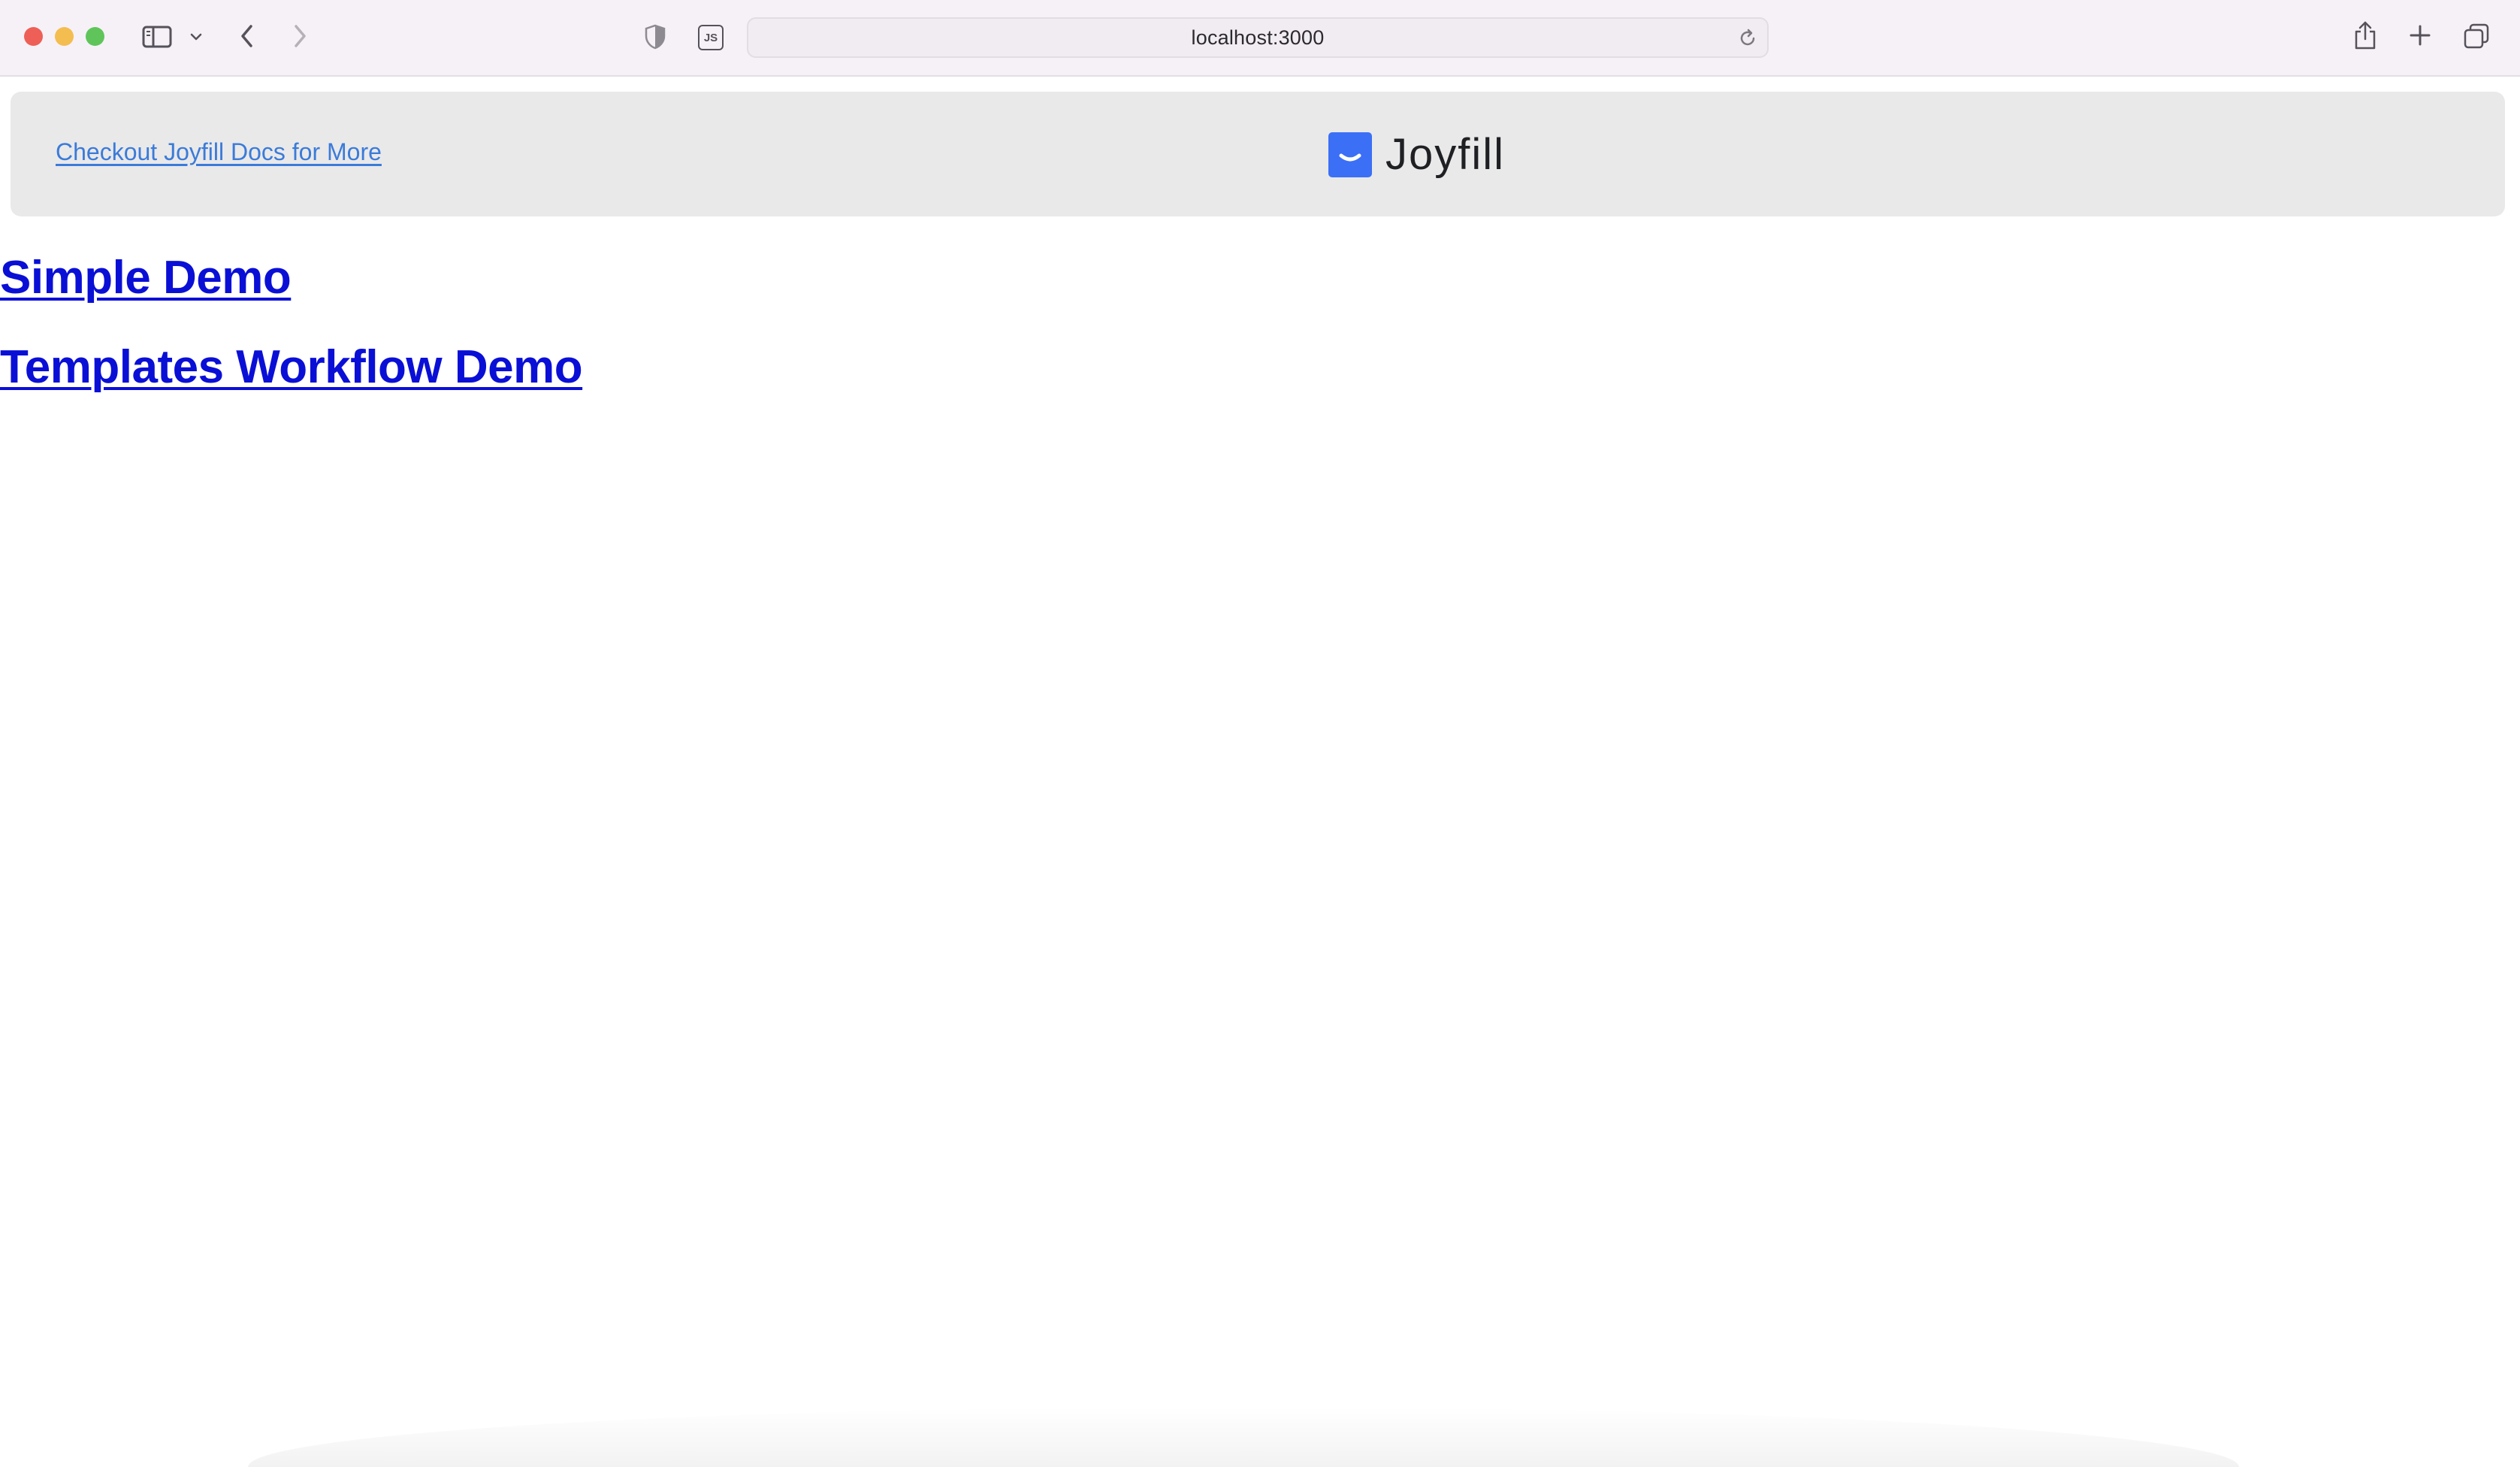 This screenshot has width=2520, height=1467. I want to click on address-url: localhost:3000, so click(1258, 37).